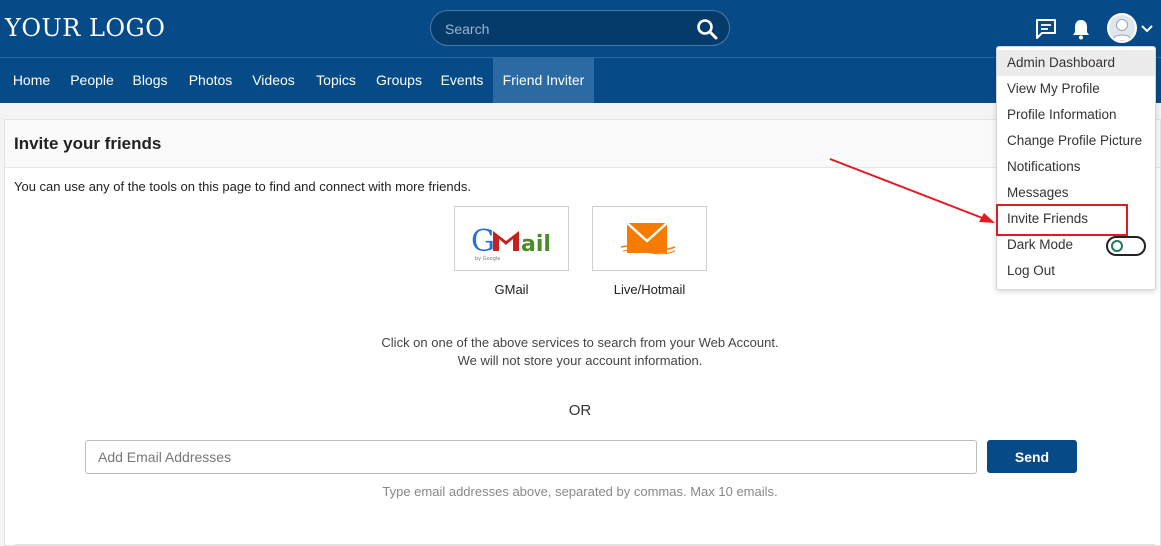 This screenshot has height=546, width=1161. What do you see at coordinates (1147, 29) in the screenshot?
I see `chevron-down-icon` at bounding box center [1147, 29].